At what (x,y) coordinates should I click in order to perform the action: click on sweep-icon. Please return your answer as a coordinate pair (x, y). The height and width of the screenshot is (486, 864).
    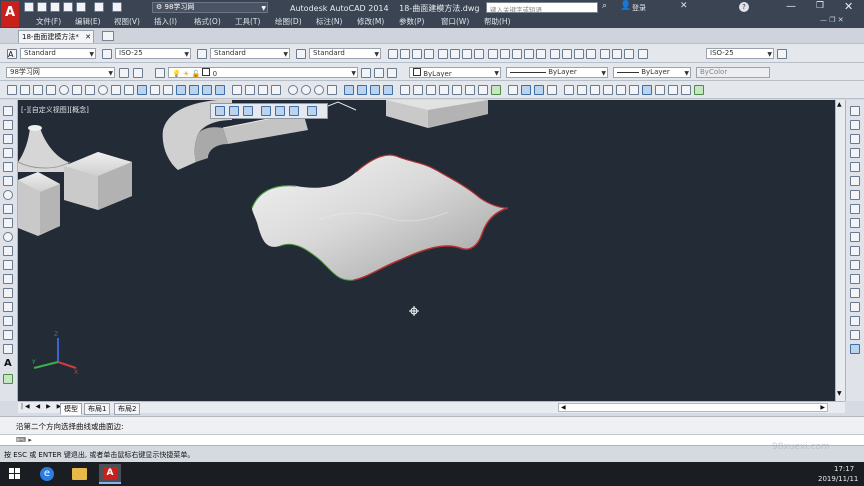
    Looking at the image, I should click on (155, 90).